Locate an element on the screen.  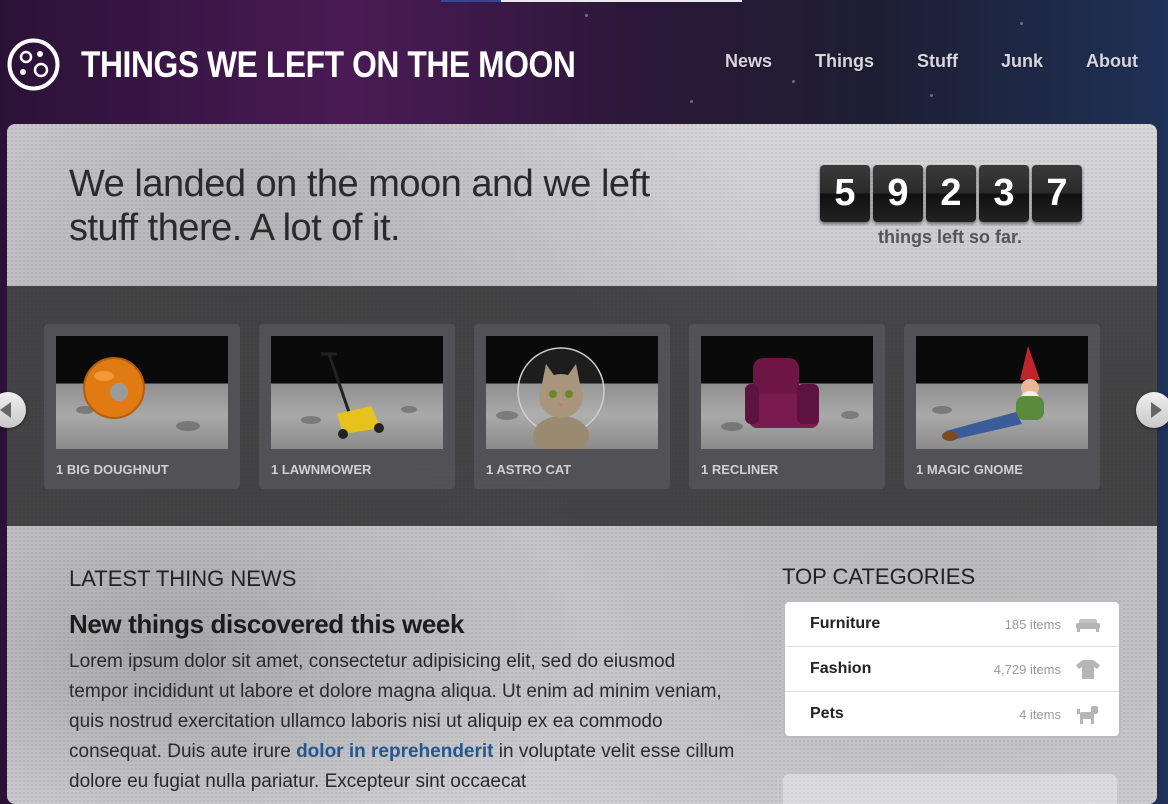
recliner-image is located at coordinates (787, 392).